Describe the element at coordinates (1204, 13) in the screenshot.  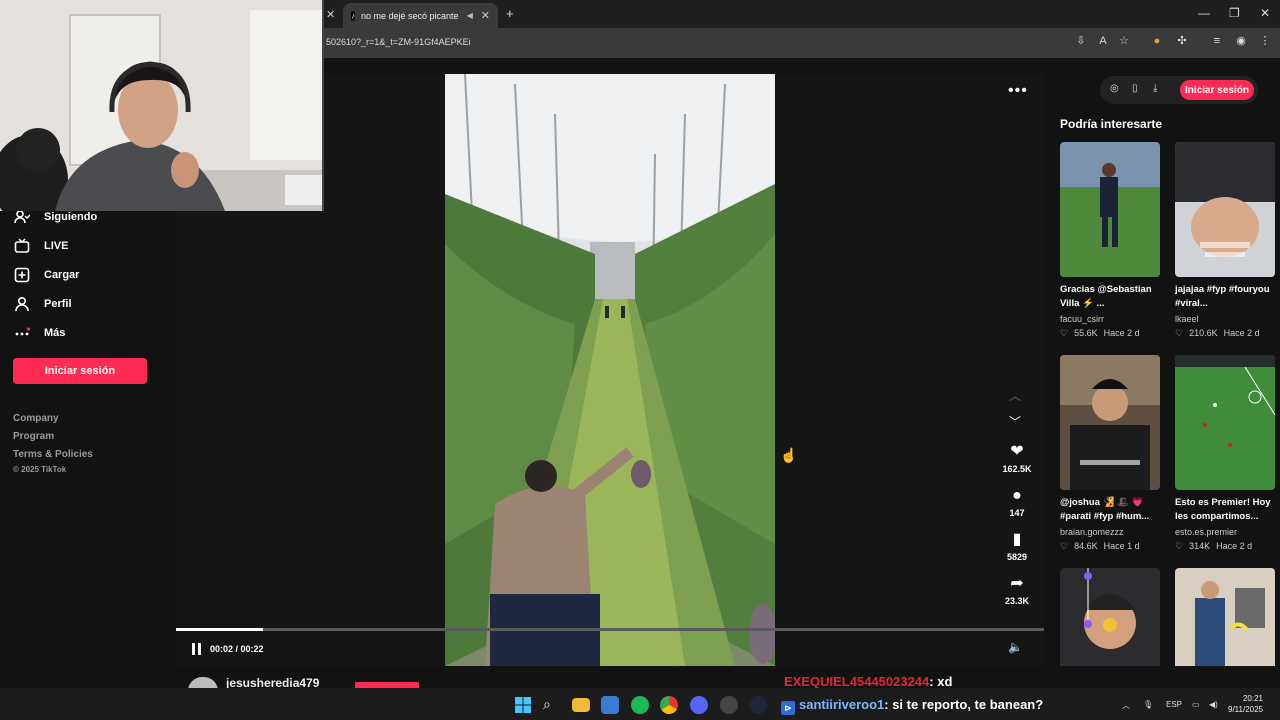
I see `minimize-icon: —` at that location.